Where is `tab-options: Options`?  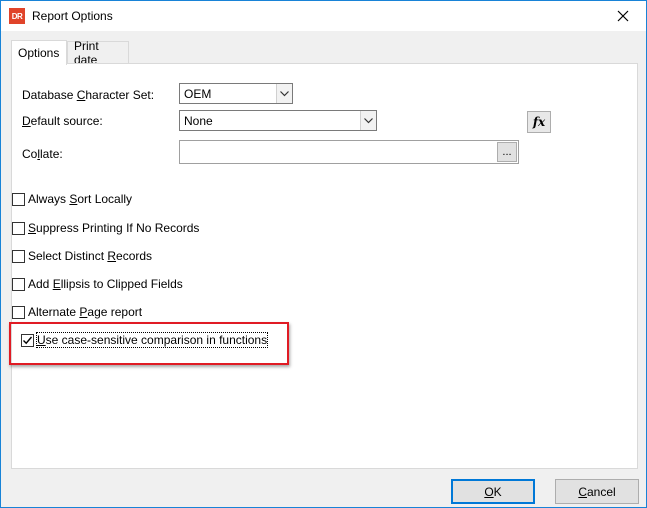 tab-options: Options is located at coordinates (39, 52).